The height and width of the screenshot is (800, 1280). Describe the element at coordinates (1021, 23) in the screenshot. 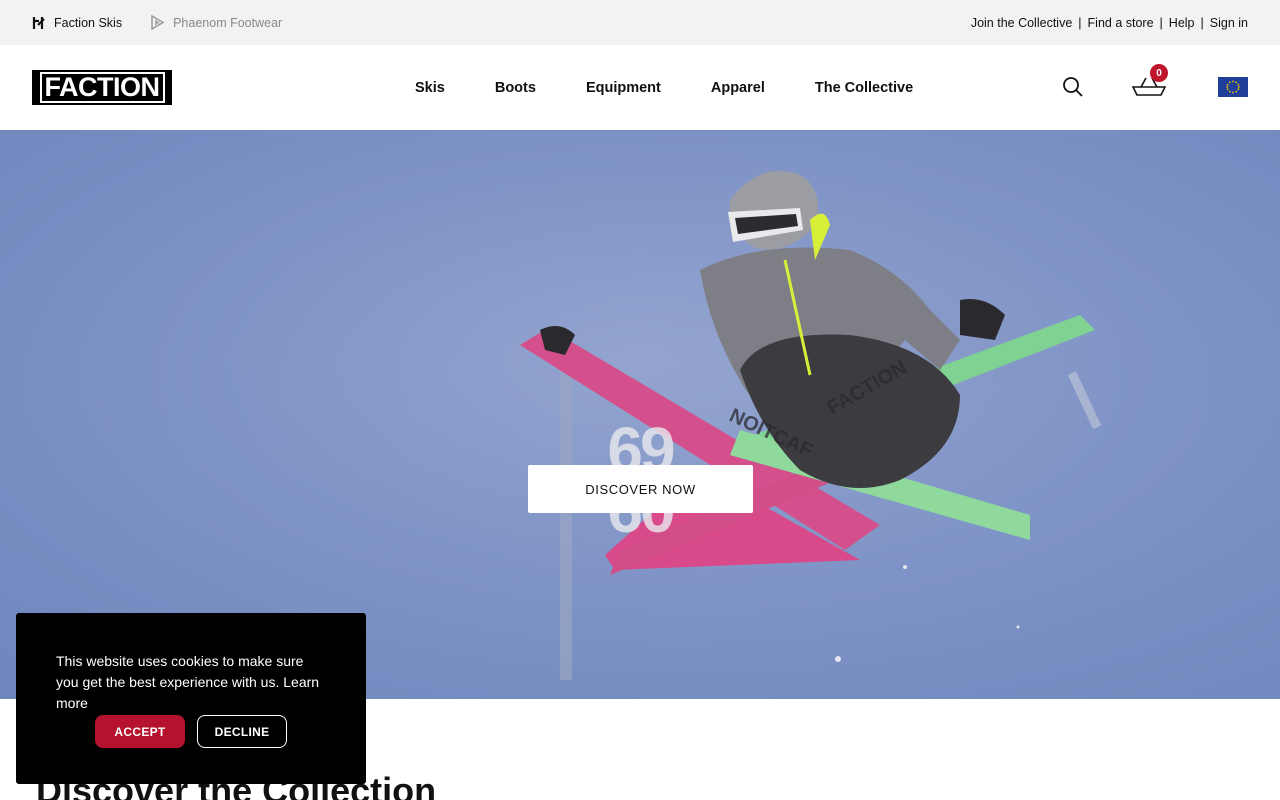

I see `join-collective-link: Join the Collective` at that location.